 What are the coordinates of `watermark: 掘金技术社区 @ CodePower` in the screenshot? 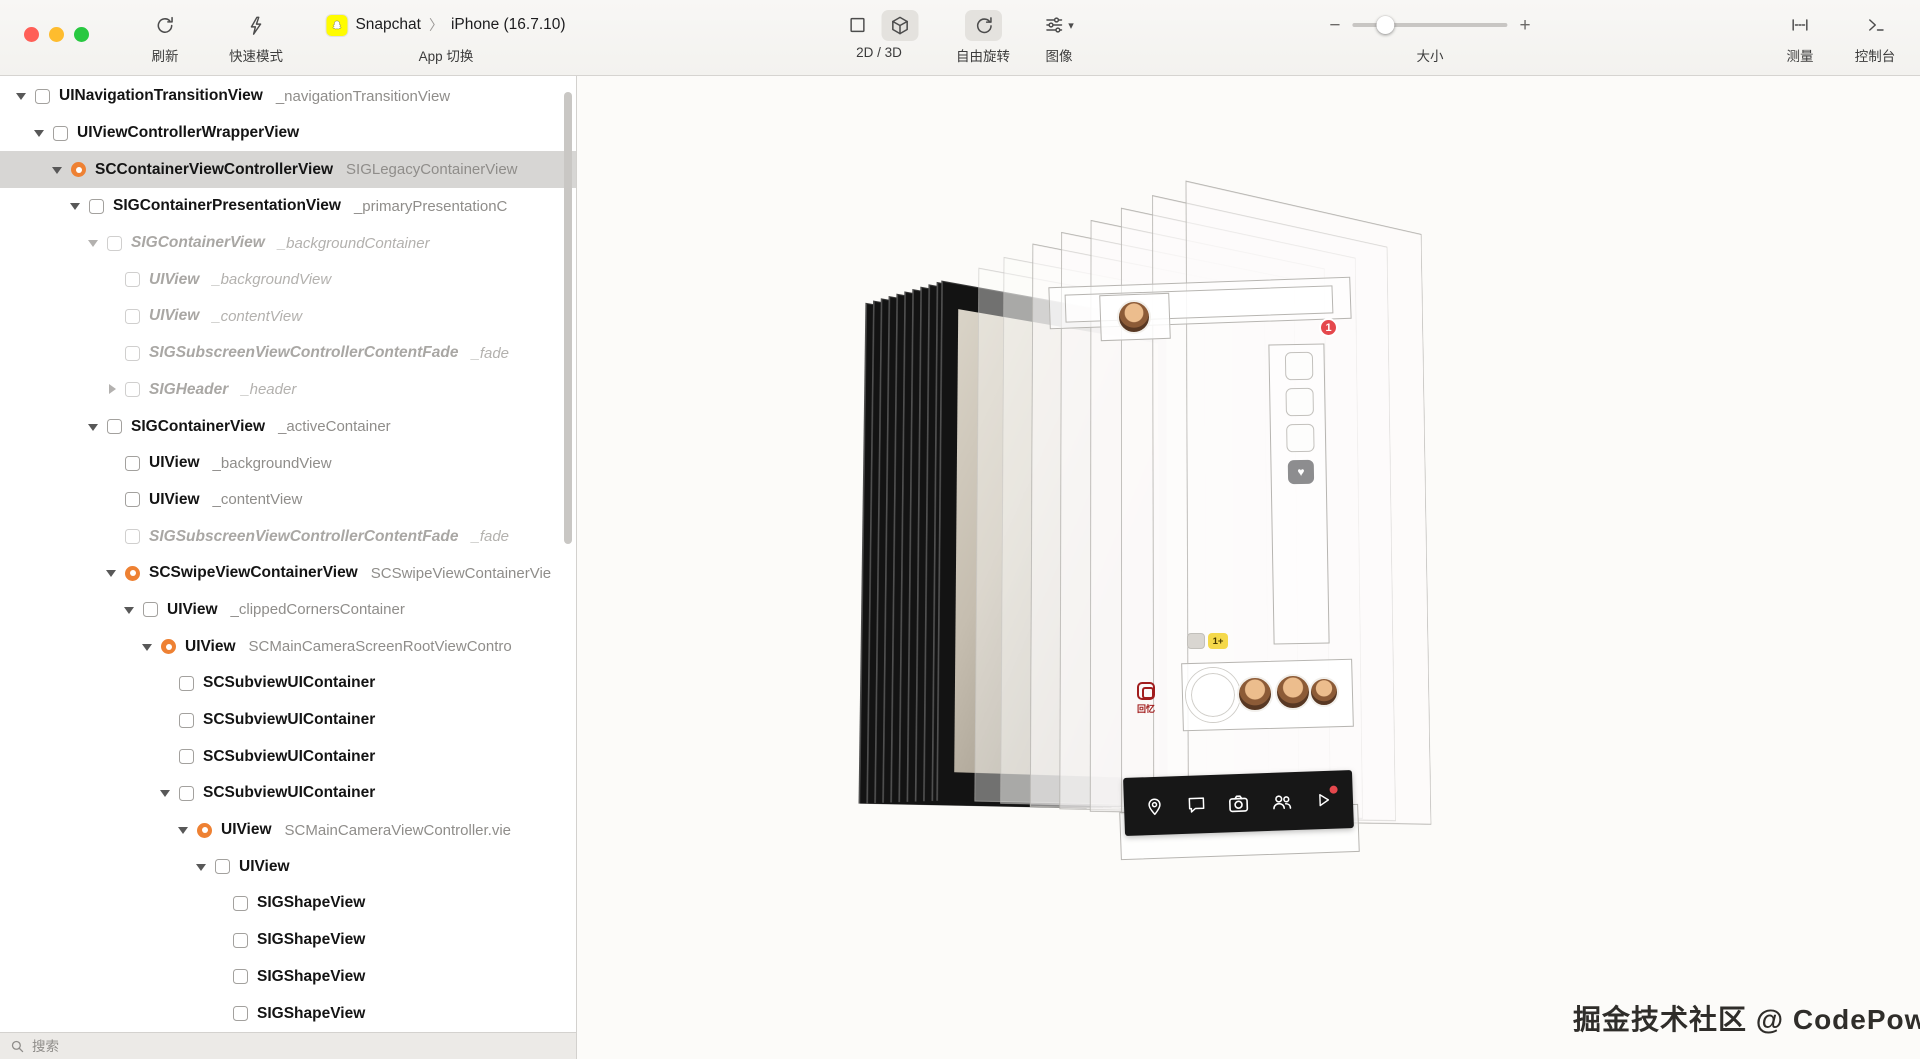 It's located at (1746, 1019).